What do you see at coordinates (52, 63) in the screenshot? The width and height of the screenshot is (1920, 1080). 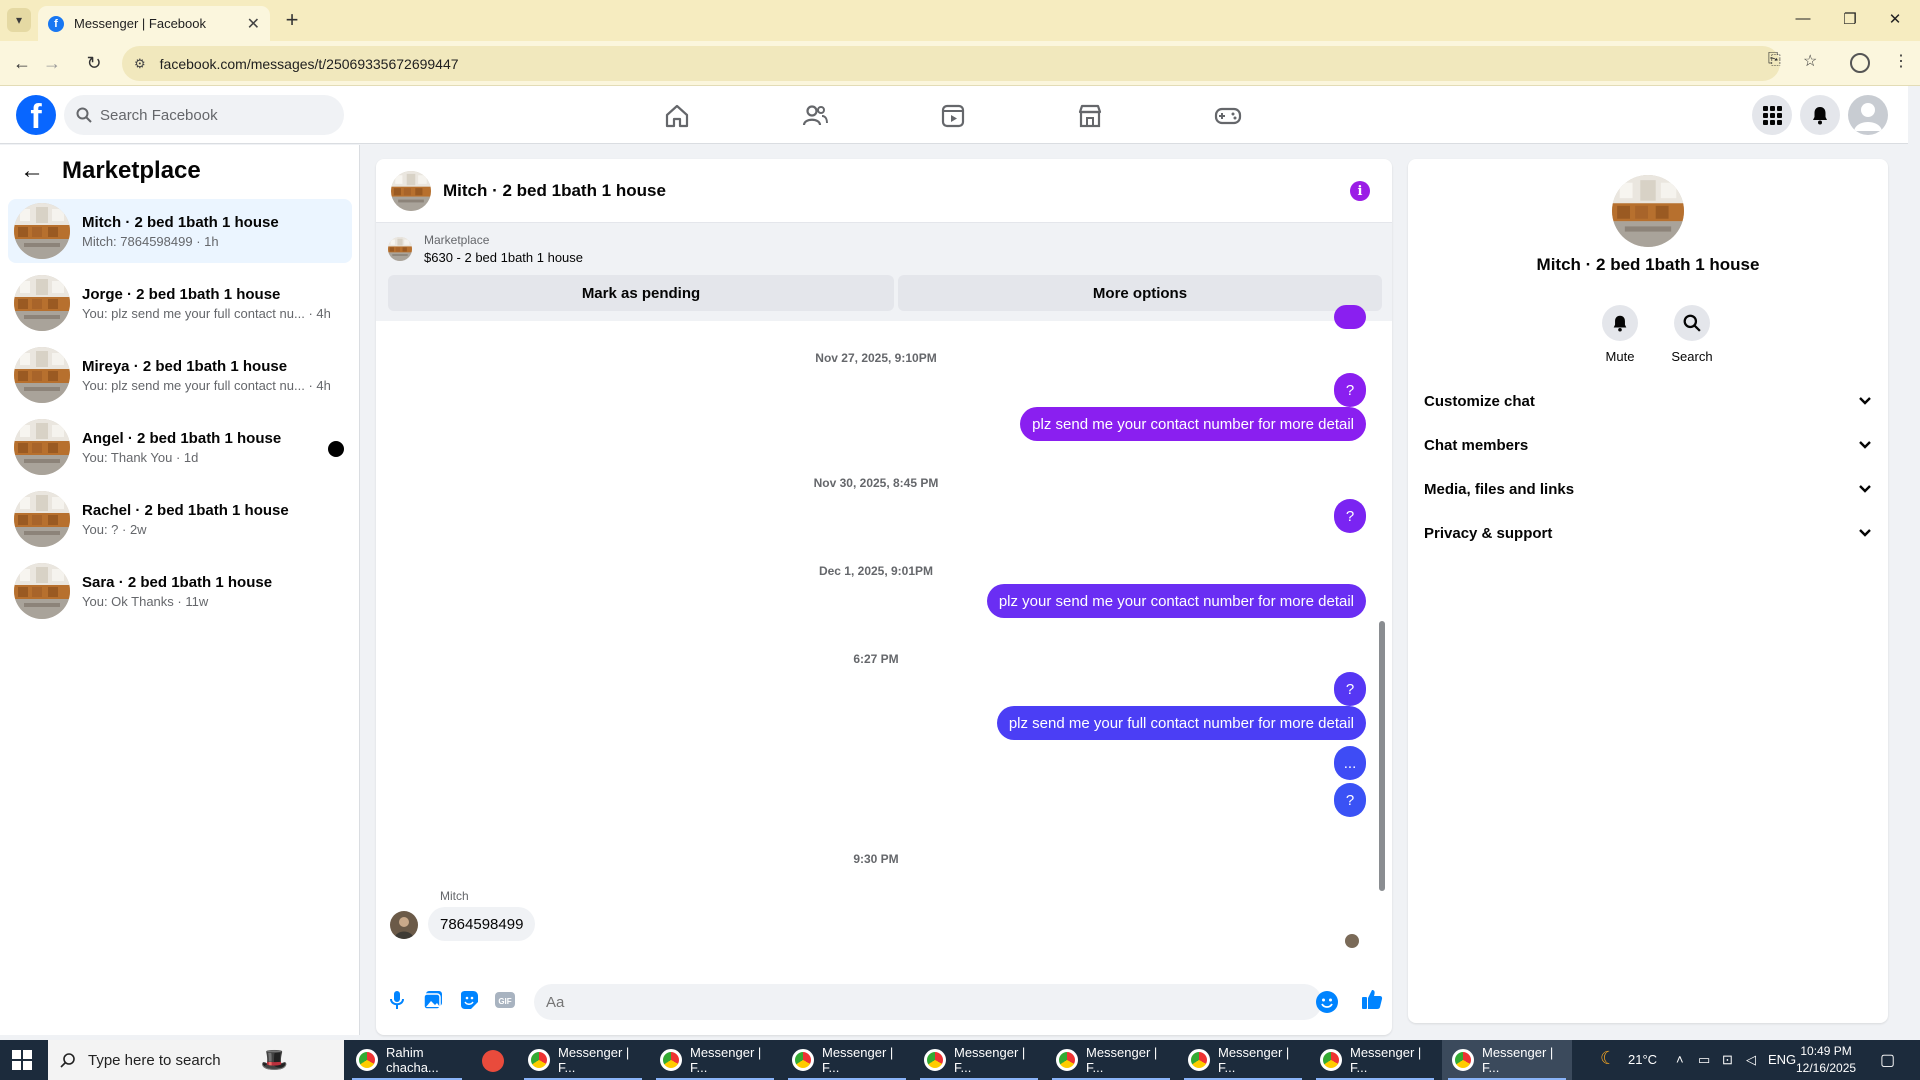 I see `forward-button: →` at bounding box center [52, 63].